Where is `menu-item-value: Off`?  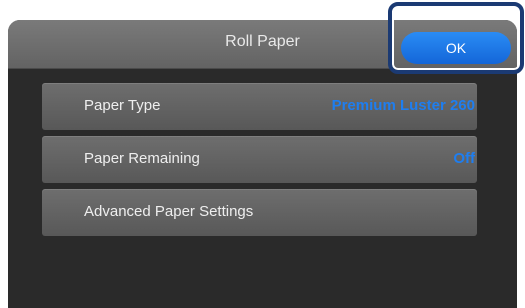 menu-item-value: Off is located at coordinates (464, 158).